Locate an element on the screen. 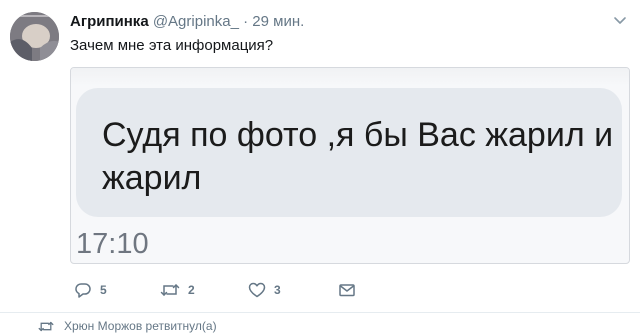  reply-count: 5 is located at coordinates (103, 290).